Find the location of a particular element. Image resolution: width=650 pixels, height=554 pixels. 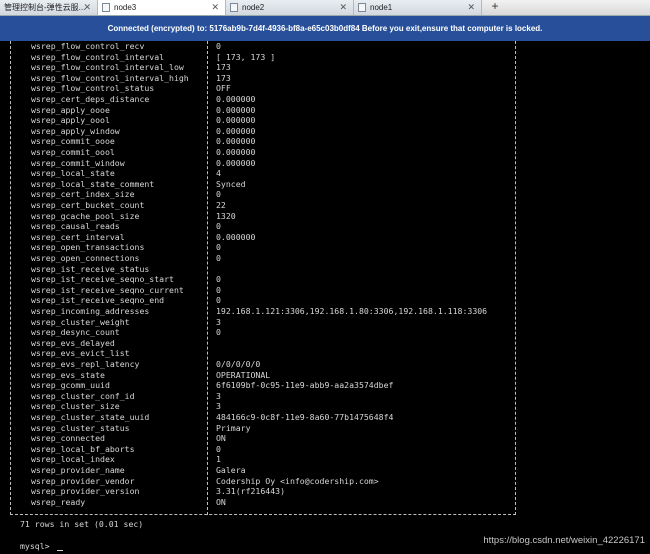

status-name: wsrep_evs_evict_list is located at coordinates (80, 353).